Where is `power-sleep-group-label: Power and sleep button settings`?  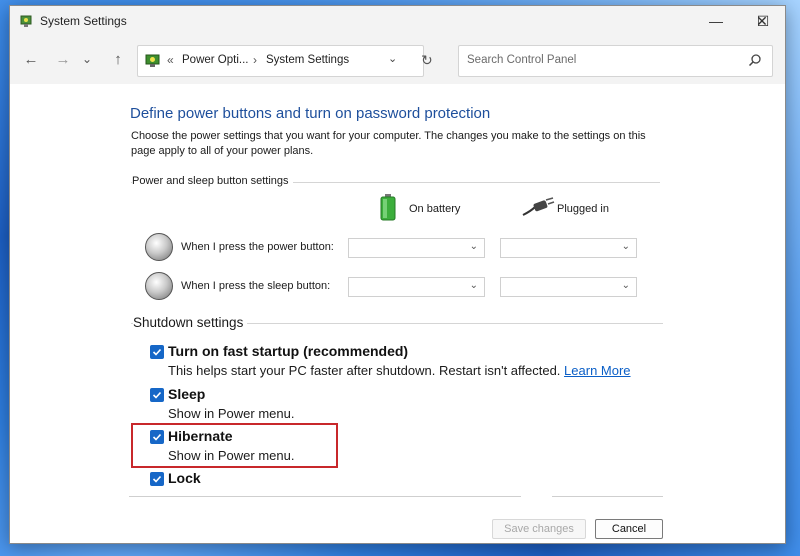 power-sleep-group-label: Power and sleep button settings is located at coordinates (212, 181).